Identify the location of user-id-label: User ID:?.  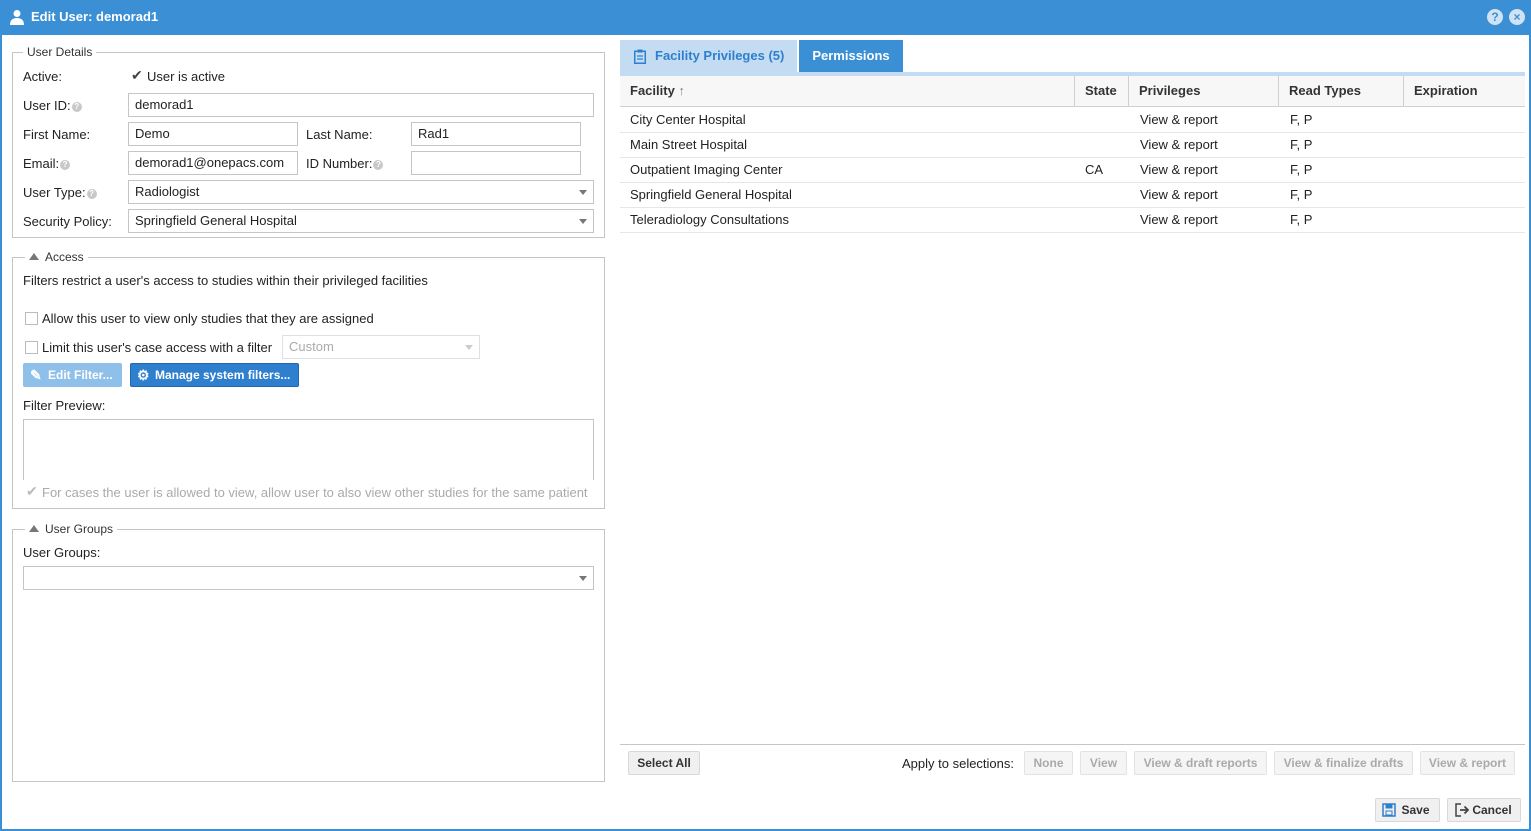
(52, 105).